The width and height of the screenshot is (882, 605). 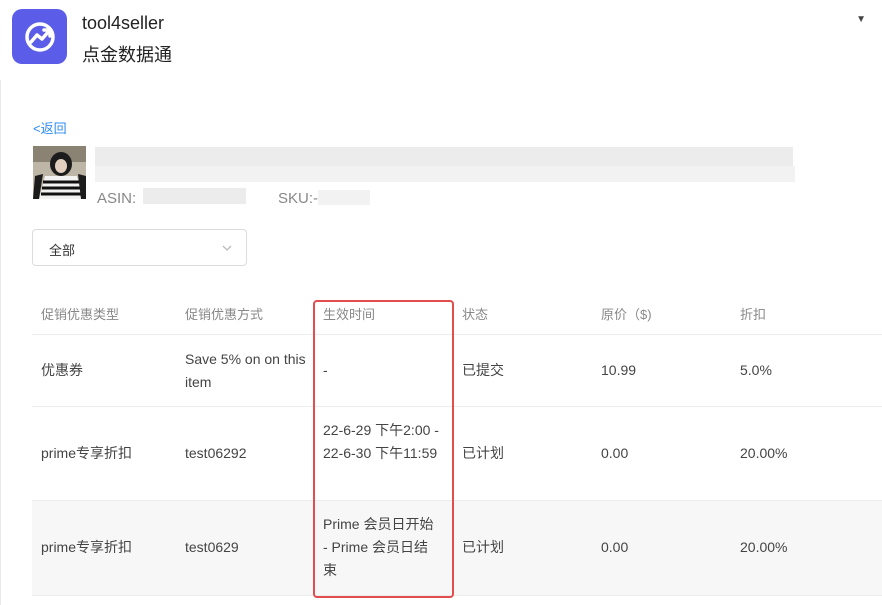 What do you see at coordinates (194, 196) in the screenshot?
I see `asin-value-redacted` at bounding box center [194, 196].